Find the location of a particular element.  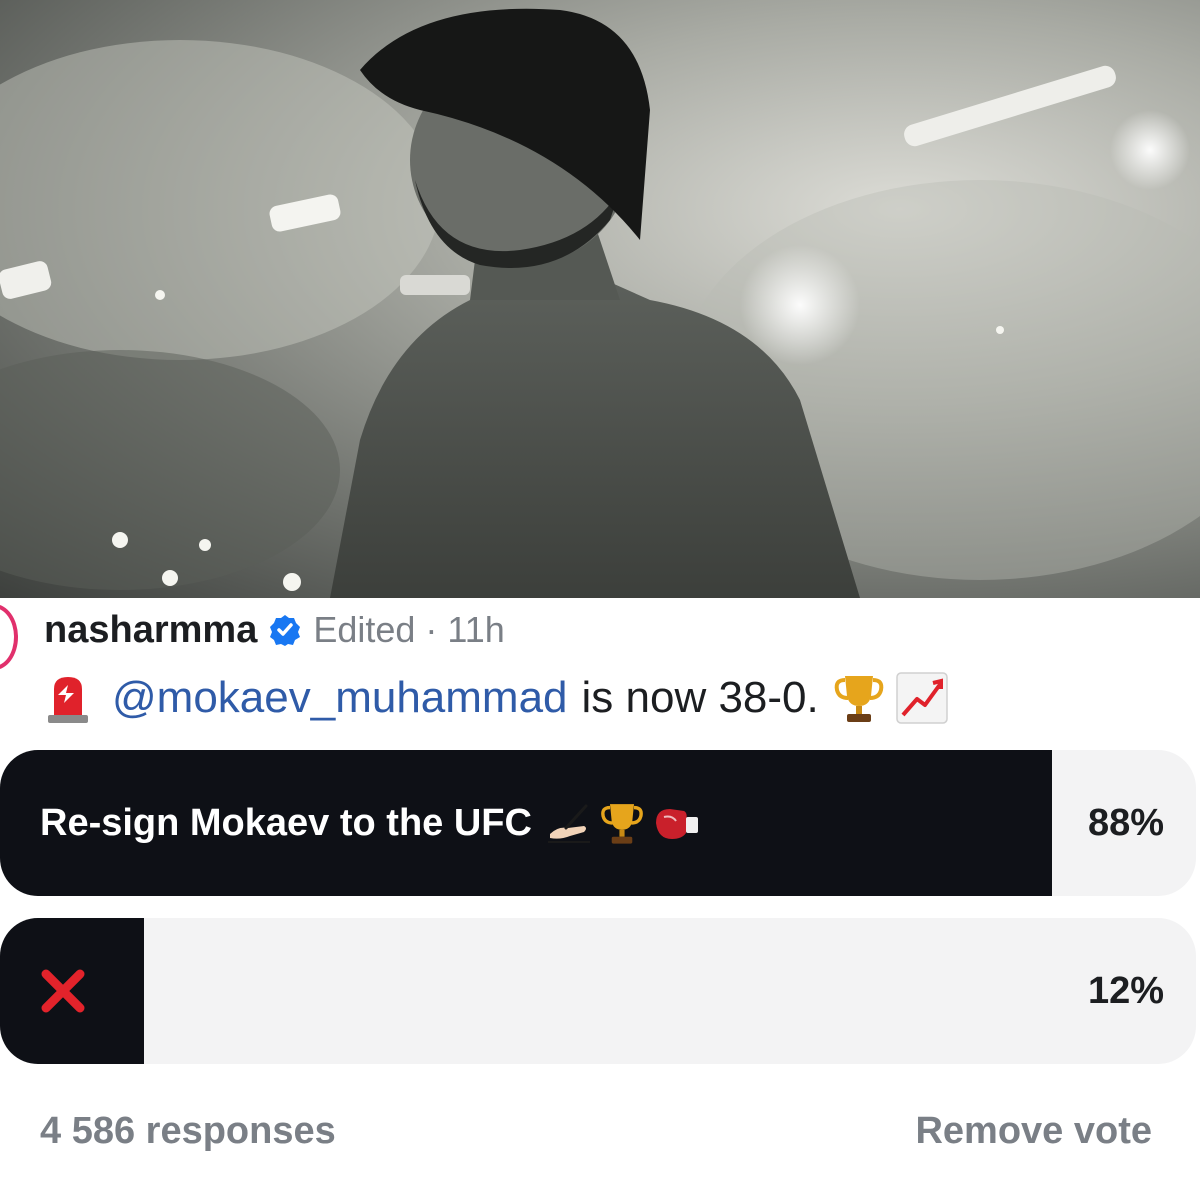

post-meta: nasharmma Edited · 11h is located at coordinates (274, 630).